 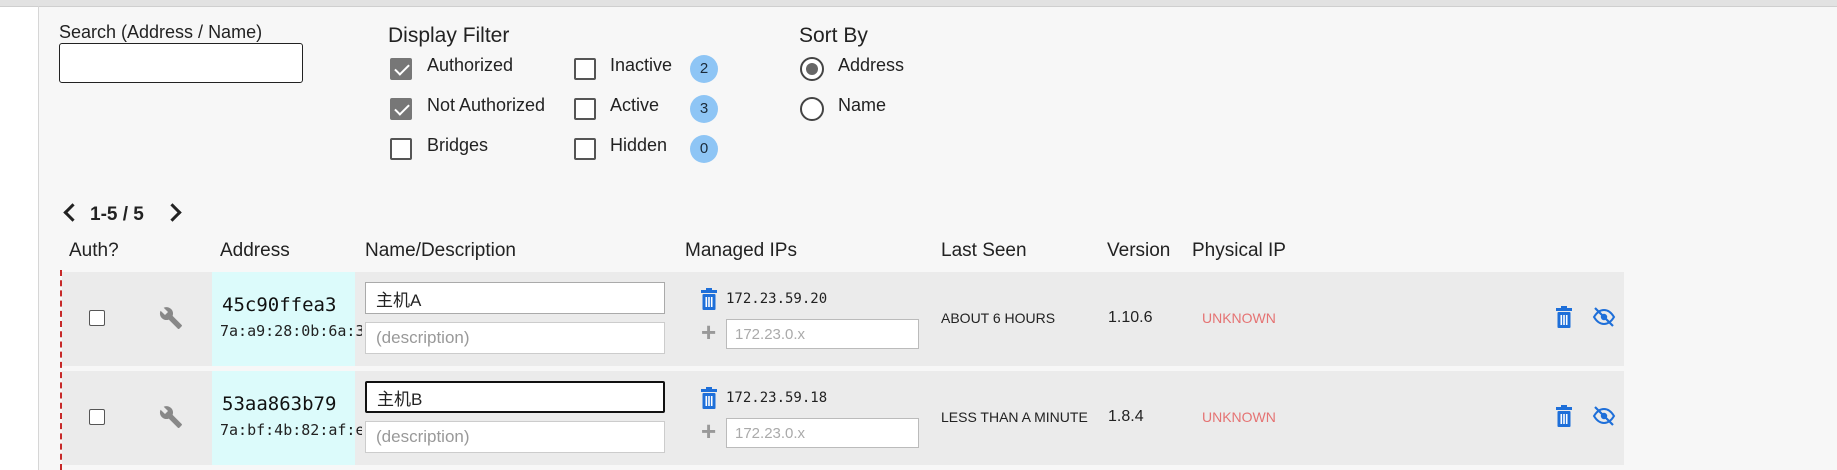 What do you see at coordinates (291, 331) in the screenshot?
I see `member-mac: 7a:a9:28:0b:6a:3` at bounding box center [291, 331].